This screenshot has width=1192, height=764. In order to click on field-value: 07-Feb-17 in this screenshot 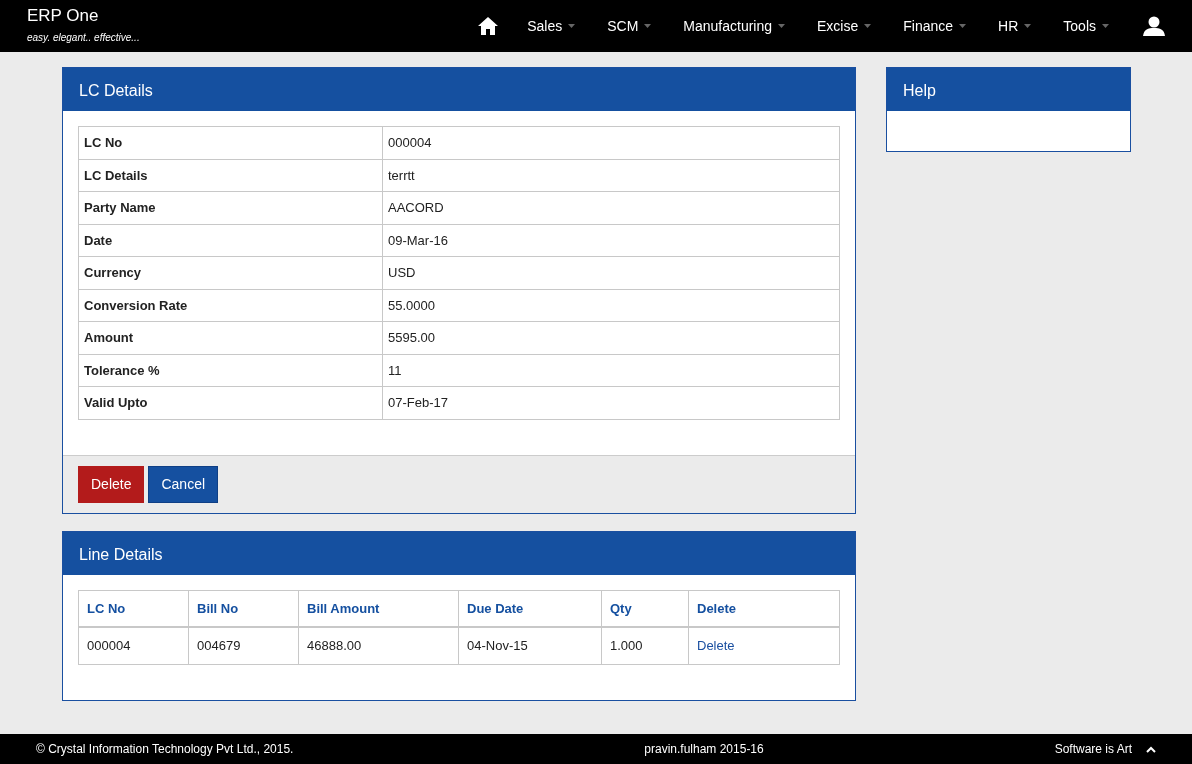, I will do `click(611, 402)`.